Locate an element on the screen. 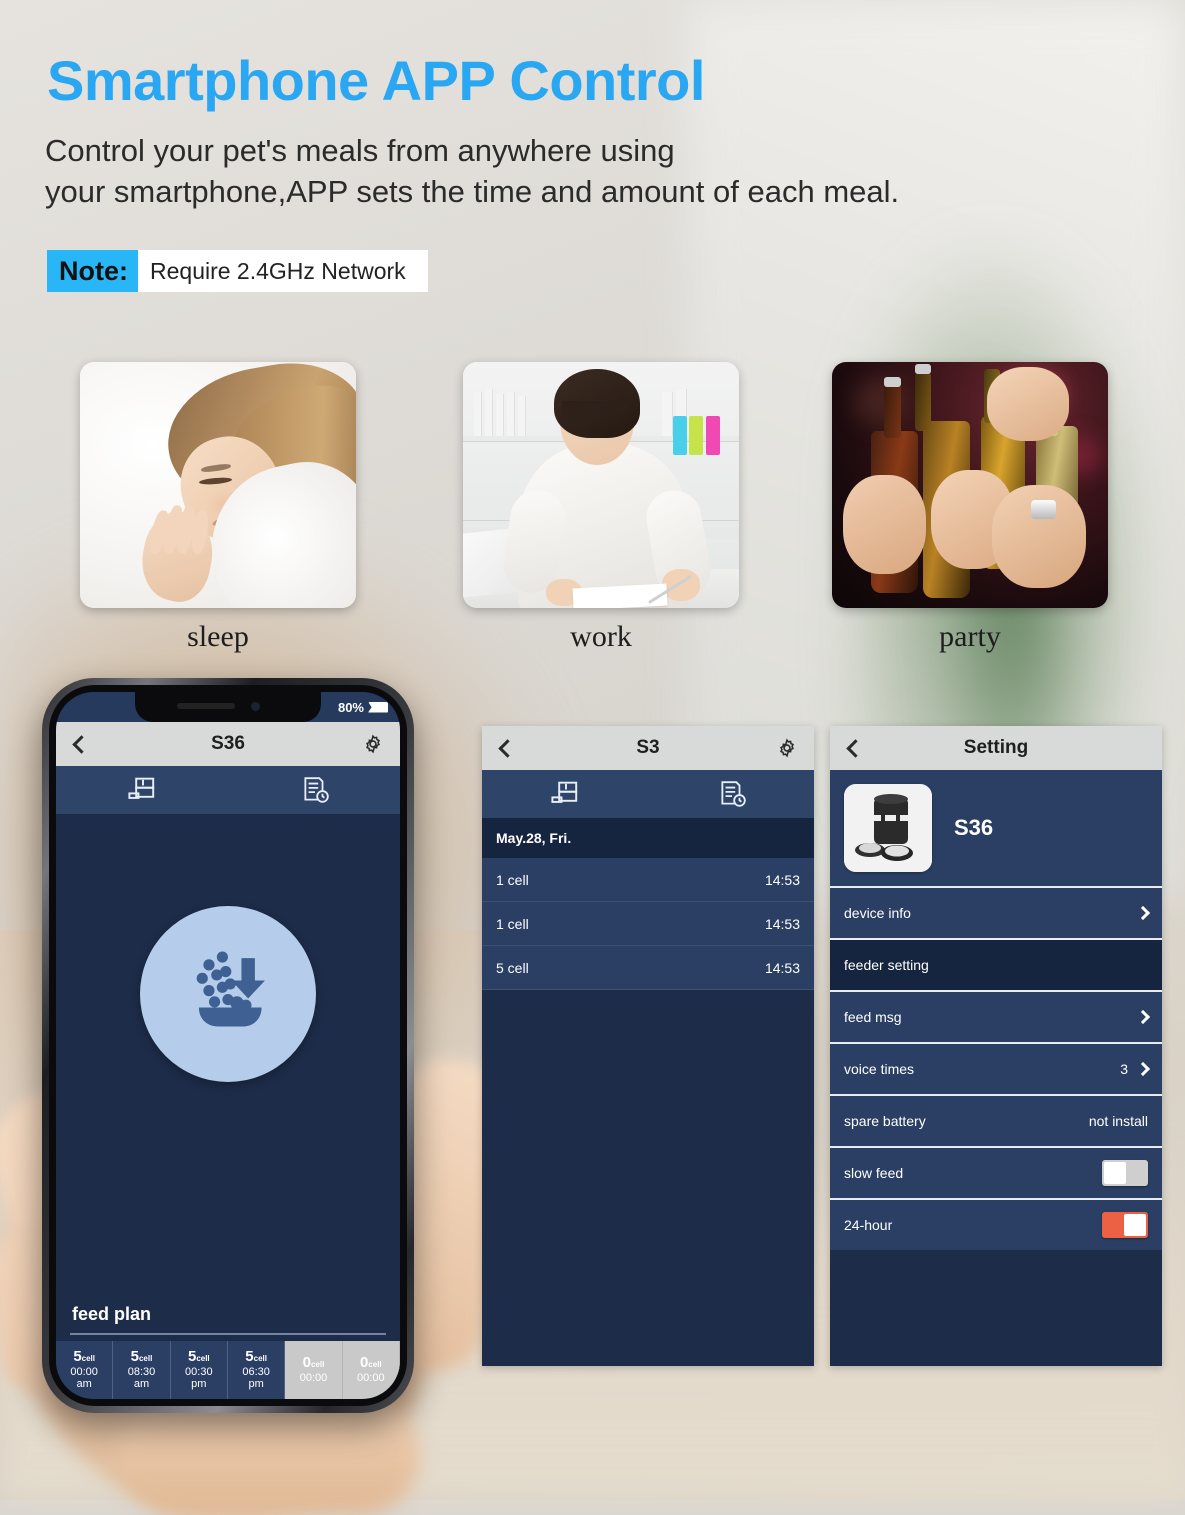 The width and height of the screenshot is (1185, 1515). phone-appbar: S36 is located at coordinates (228, 744).